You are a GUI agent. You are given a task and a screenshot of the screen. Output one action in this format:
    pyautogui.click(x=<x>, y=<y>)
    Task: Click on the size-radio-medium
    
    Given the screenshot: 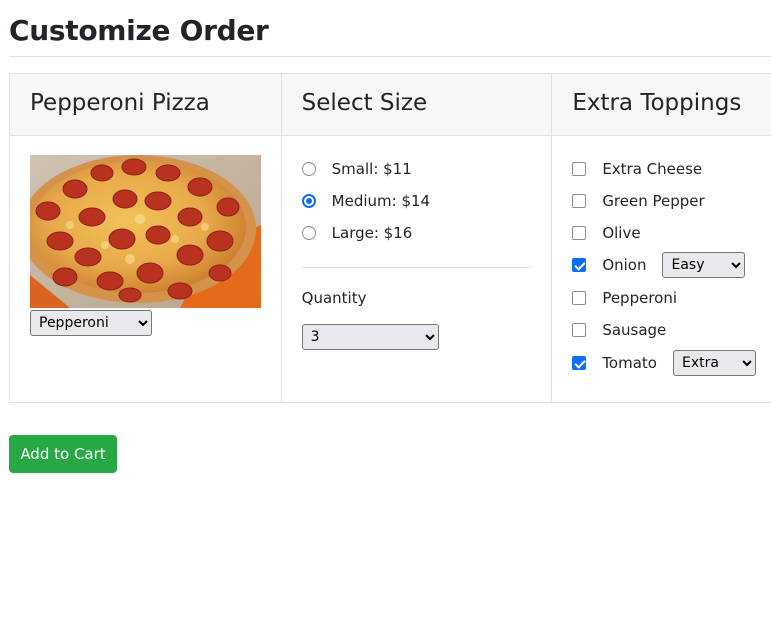 What is the action you would take?
    pyautogui.click(x=308, y=201)
    